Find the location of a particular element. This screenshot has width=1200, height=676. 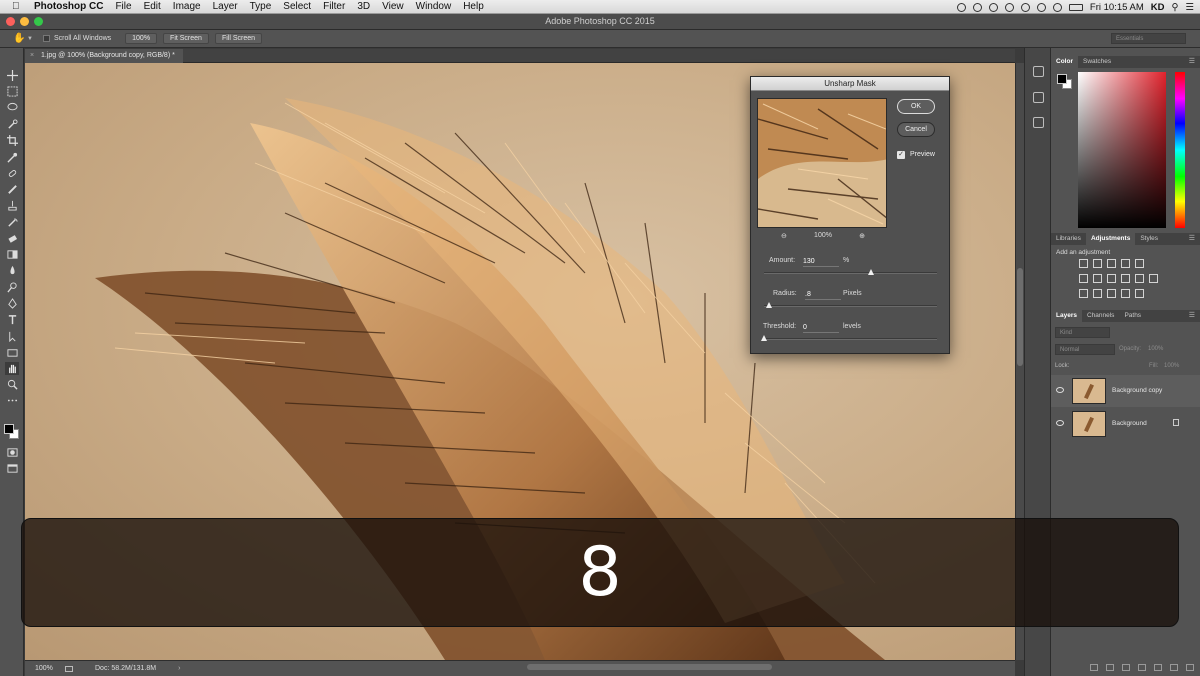

globe-icon is located at coordinates (1009, 7).